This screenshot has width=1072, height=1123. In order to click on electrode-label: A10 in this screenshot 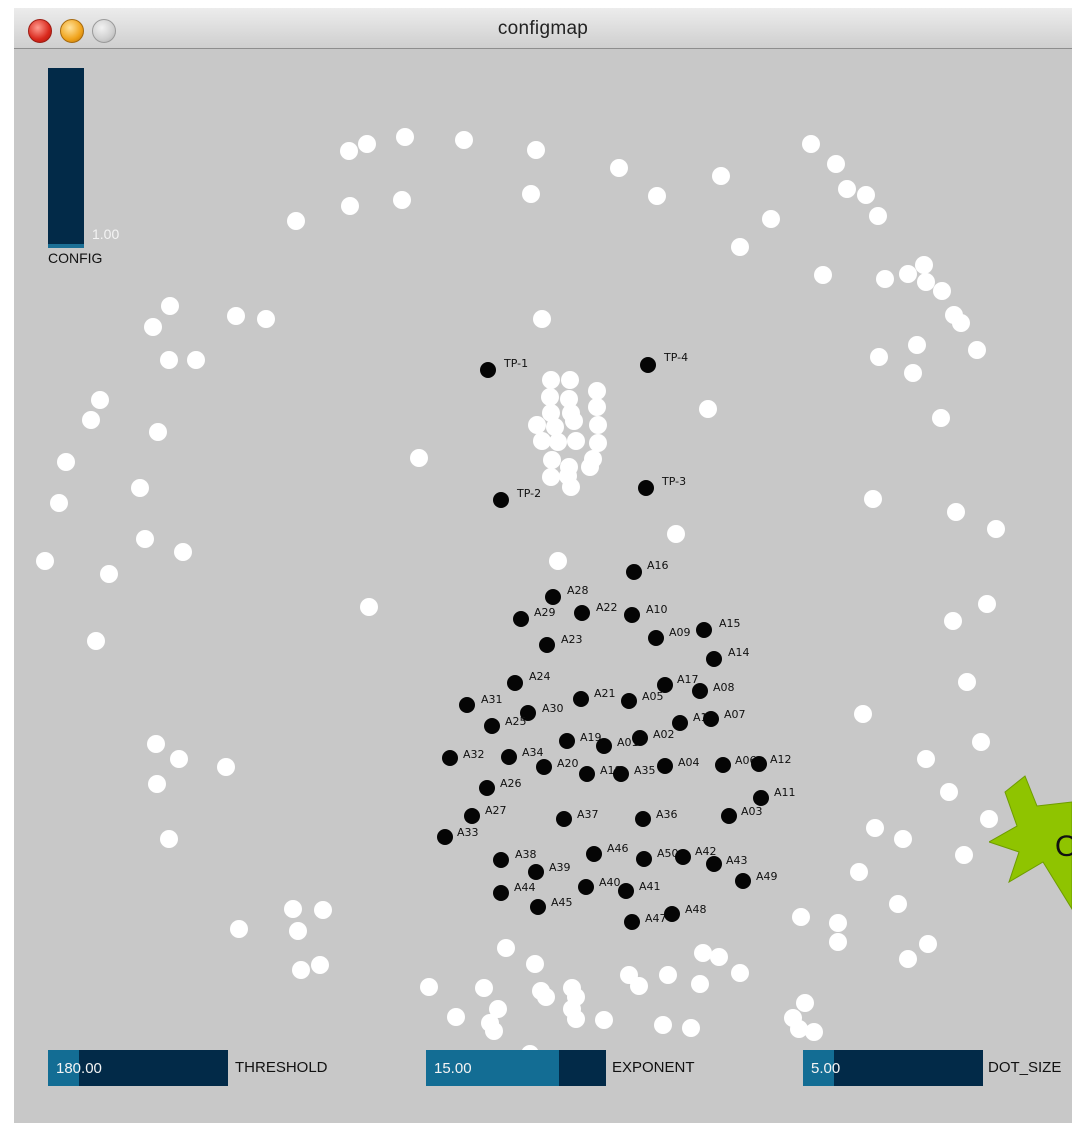, I will do `click(657, 609)`.